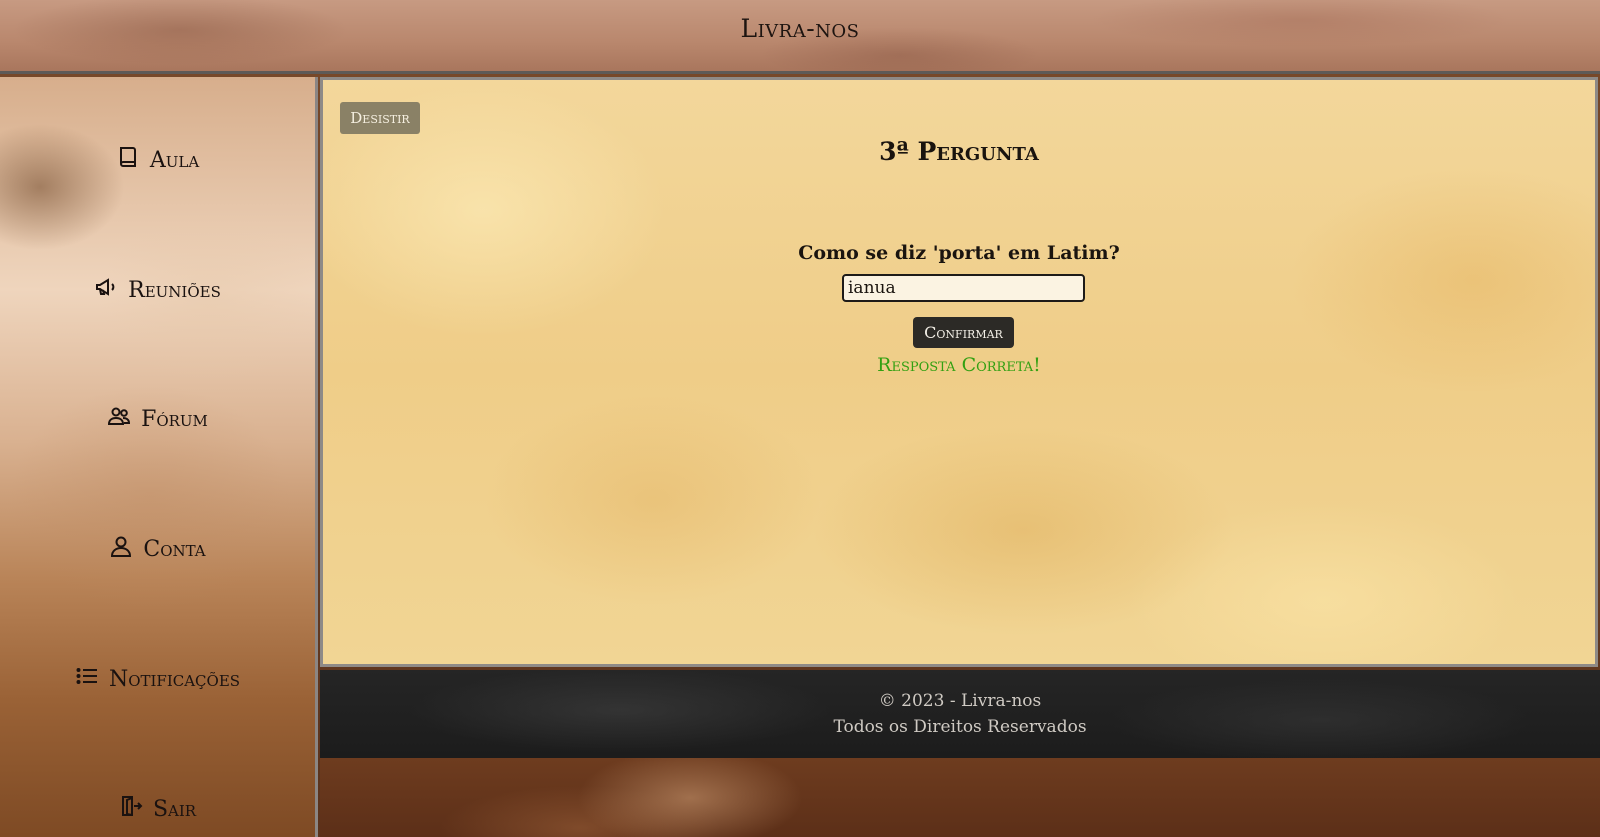  What do you see at coordinates (800, 28) in the screenshot?
I see `site-title: Livra-nos` at bounding box center [800, 28].